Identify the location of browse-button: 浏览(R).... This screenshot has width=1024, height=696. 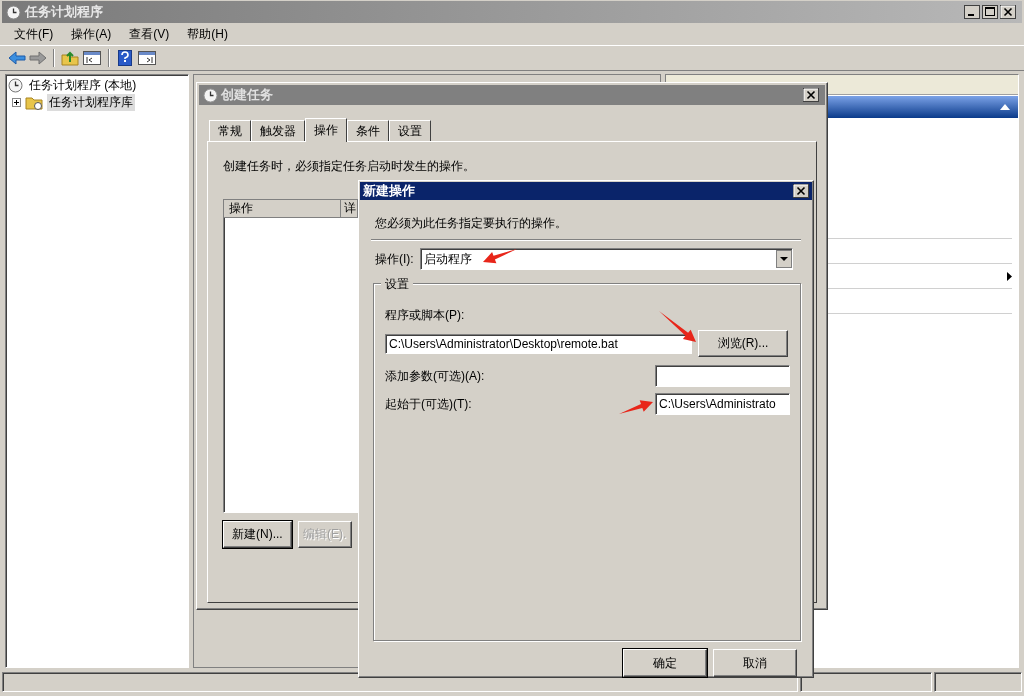
(743, 343).